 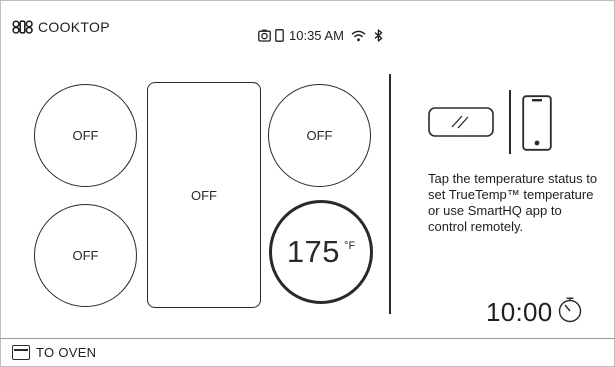 What do you see at coordinates (462, 124) in the screenshot?
I see `pan-icon` at bounding box center [462, 124].